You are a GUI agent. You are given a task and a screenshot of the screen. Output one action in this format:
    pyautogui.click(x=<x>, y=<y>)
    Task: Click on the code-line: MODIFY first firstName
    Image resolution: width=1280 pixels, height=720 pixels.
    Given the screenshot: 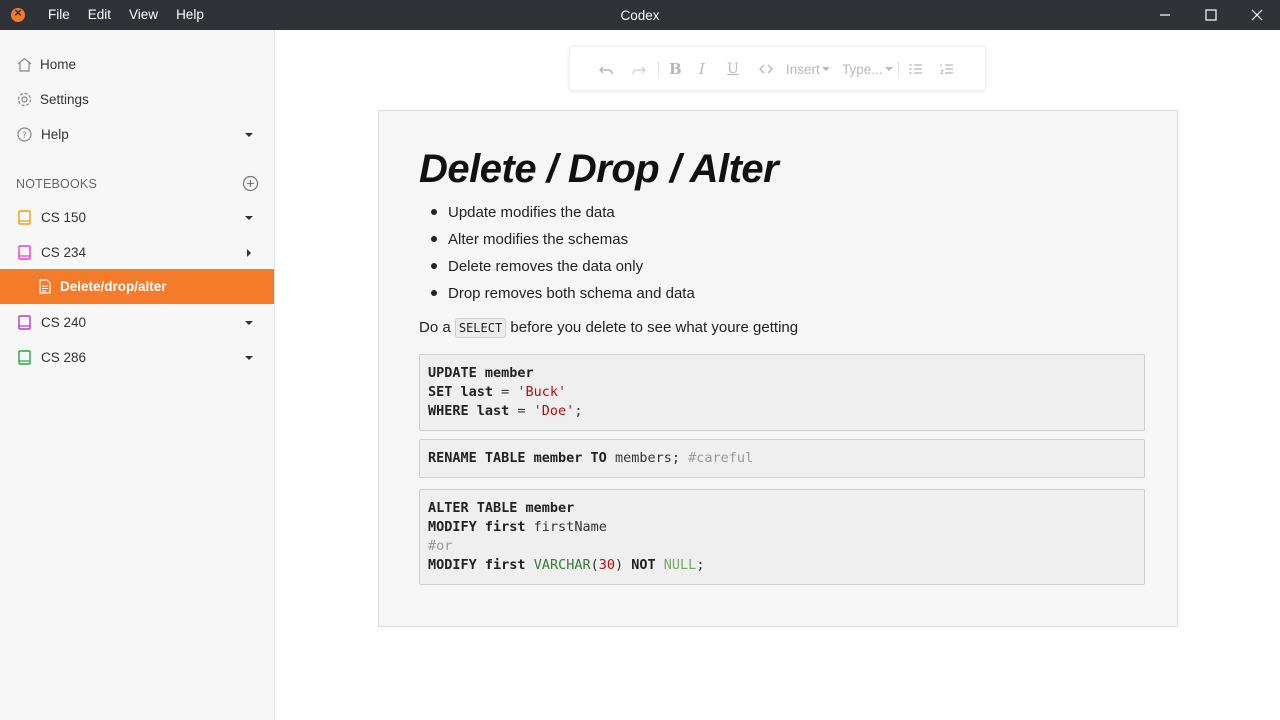 What is the action you would take?
    pyautogui.click(x=782, y=527)
    